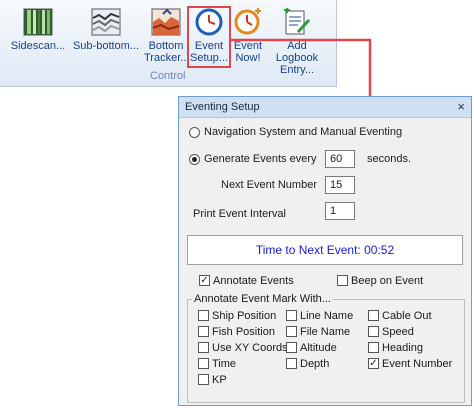 The height and width of the screenshot is (408, 474). Describe the element at coordinates (203, 315) in the screenshot. I see `ship-position-checkbox` at that location.